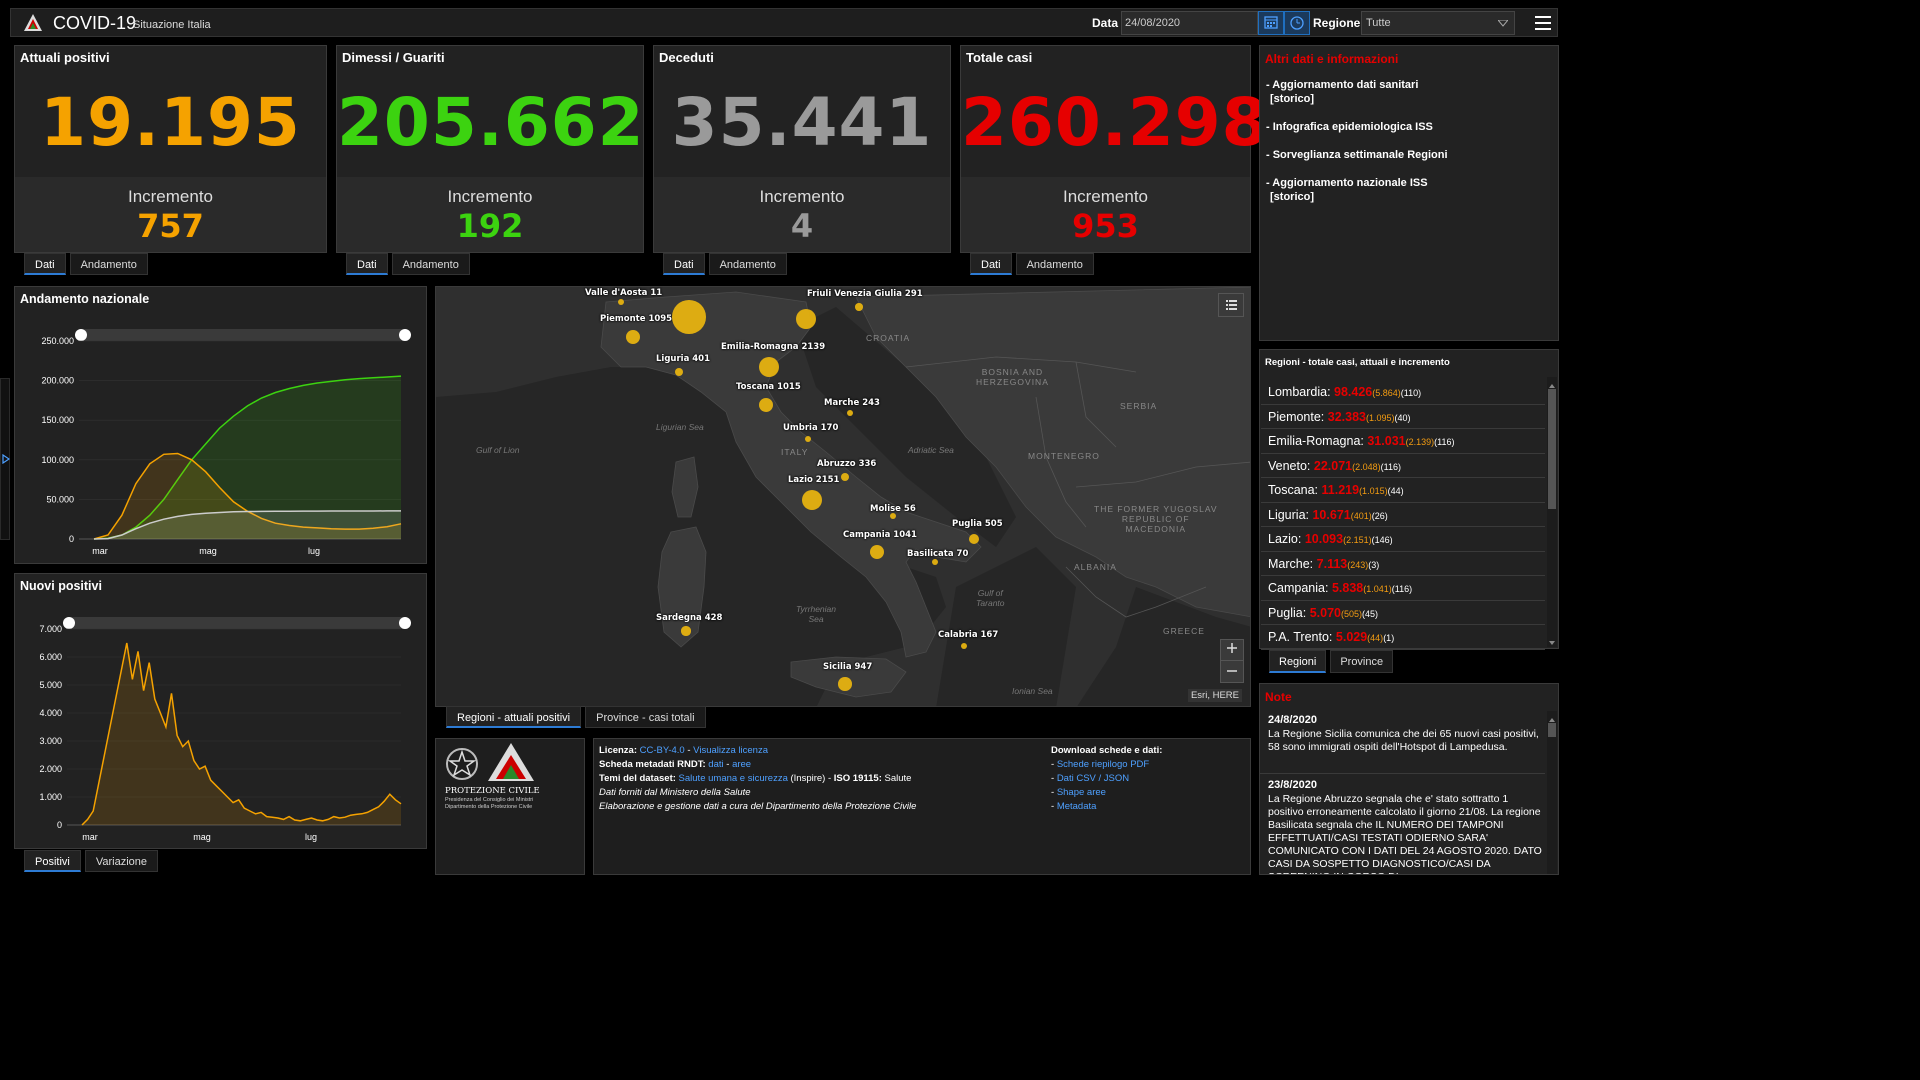 The width and height of the screenshot is (1920, 1080). I want to click on regions-scrollbar, so click(1552, 512).